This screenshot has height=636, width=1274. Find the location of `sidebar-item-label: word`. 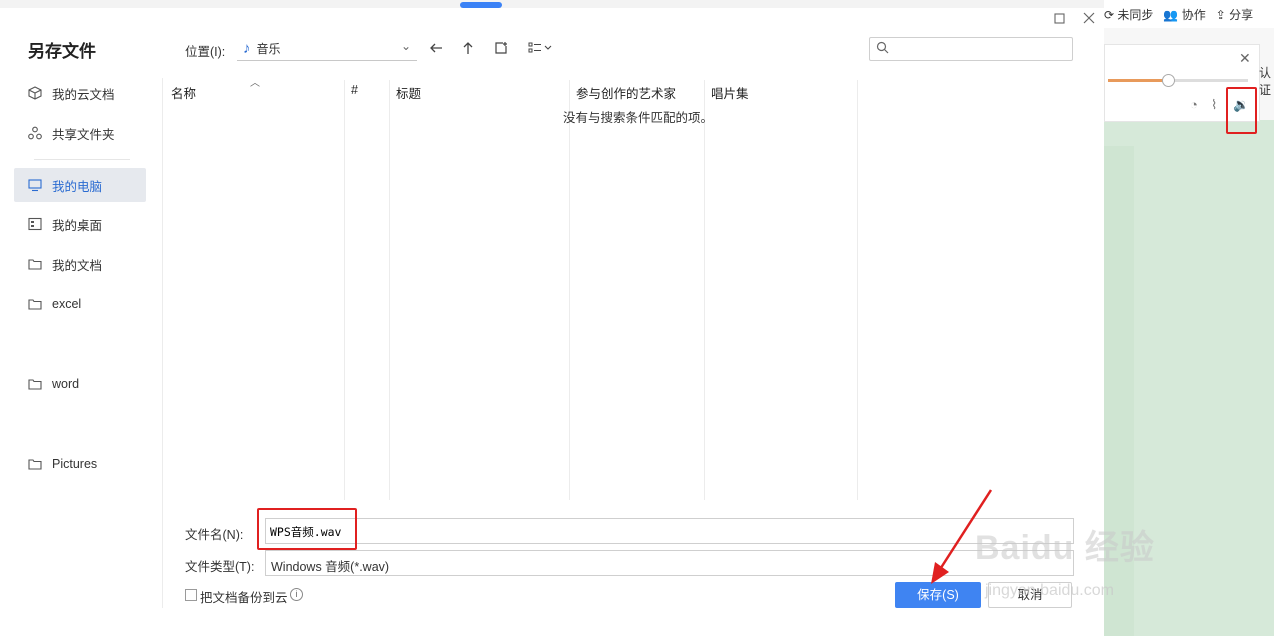

sidebar-item-label: word is located at coordinates (66, 384).